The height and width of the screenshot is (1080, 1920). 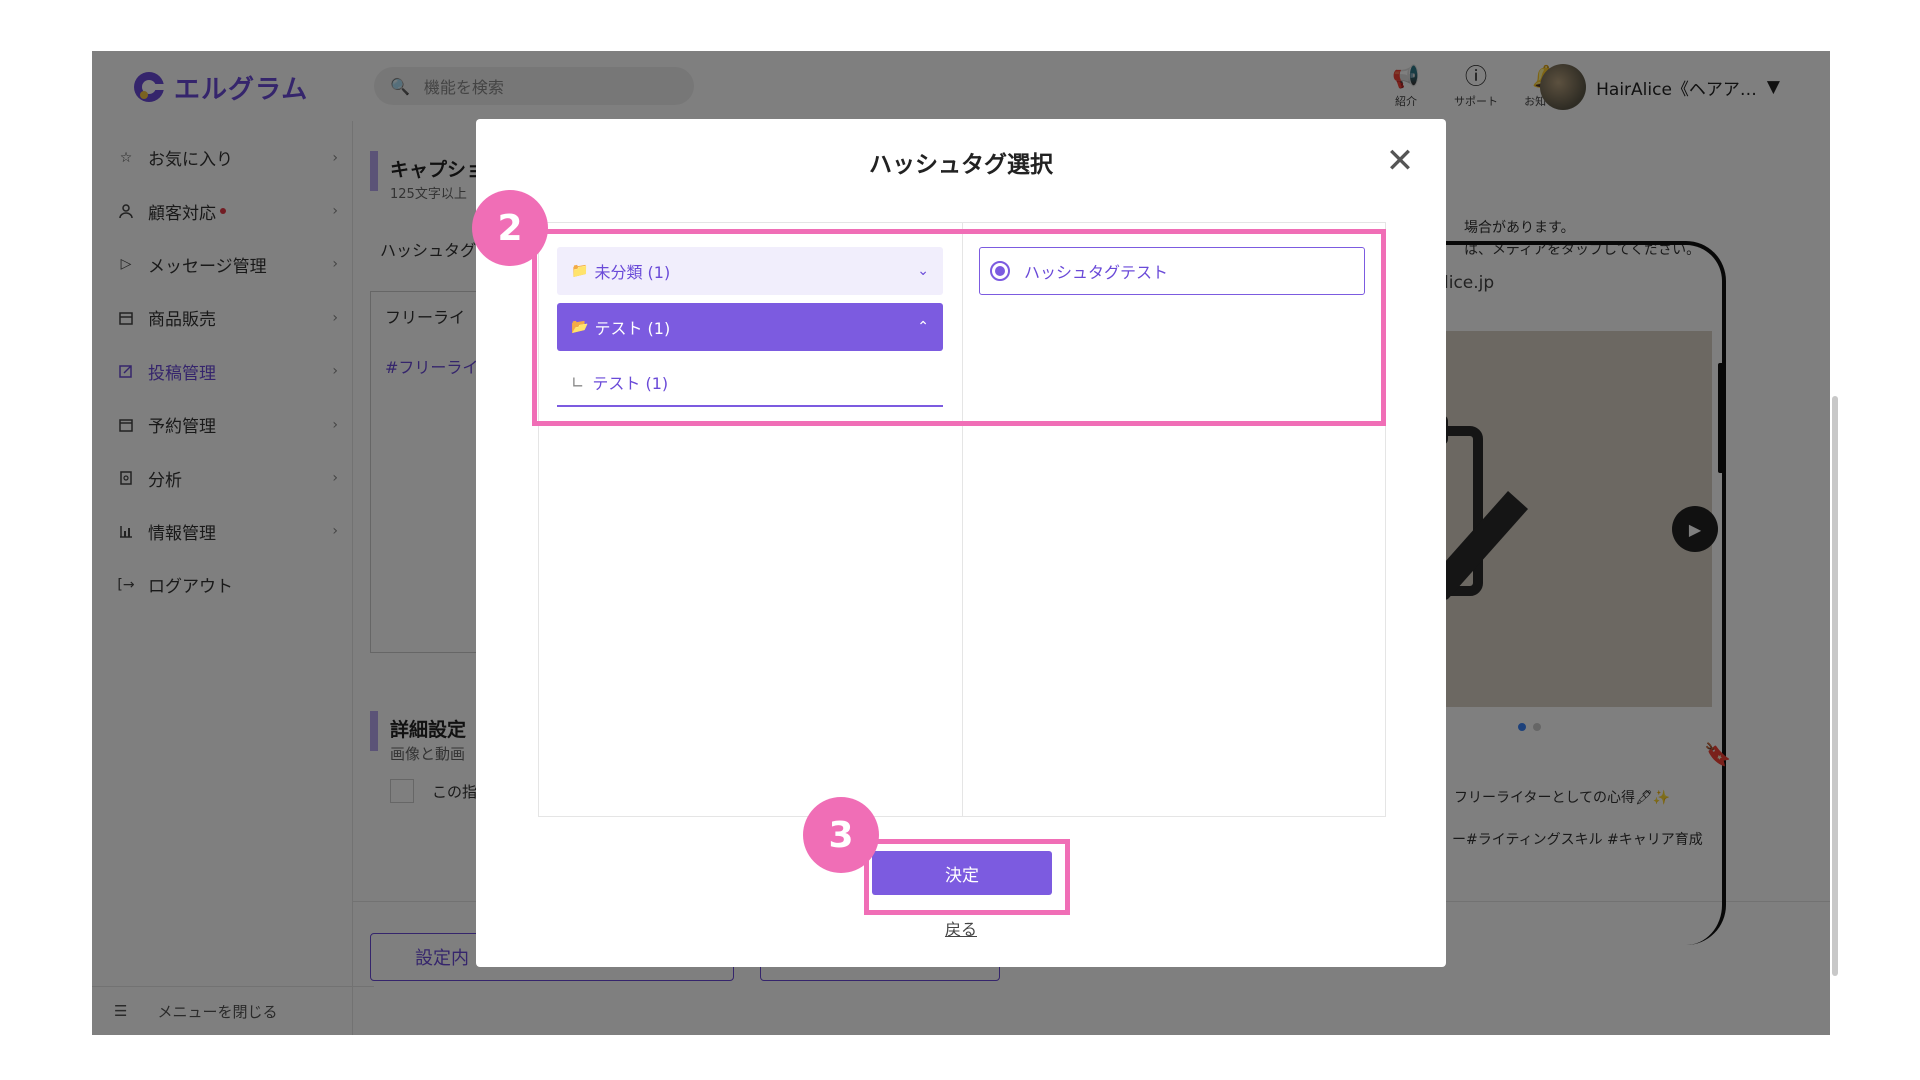 I want to click on back-link: 戻る, so click(x=961, y=928).